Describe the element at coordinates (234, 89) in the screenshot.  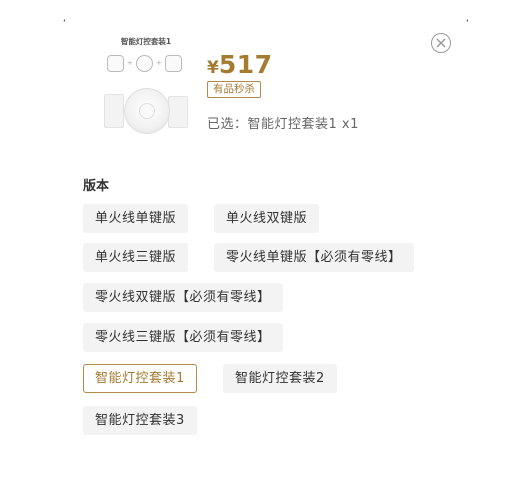
I see `flash-sale-badge: 有品秒杀` at that location.